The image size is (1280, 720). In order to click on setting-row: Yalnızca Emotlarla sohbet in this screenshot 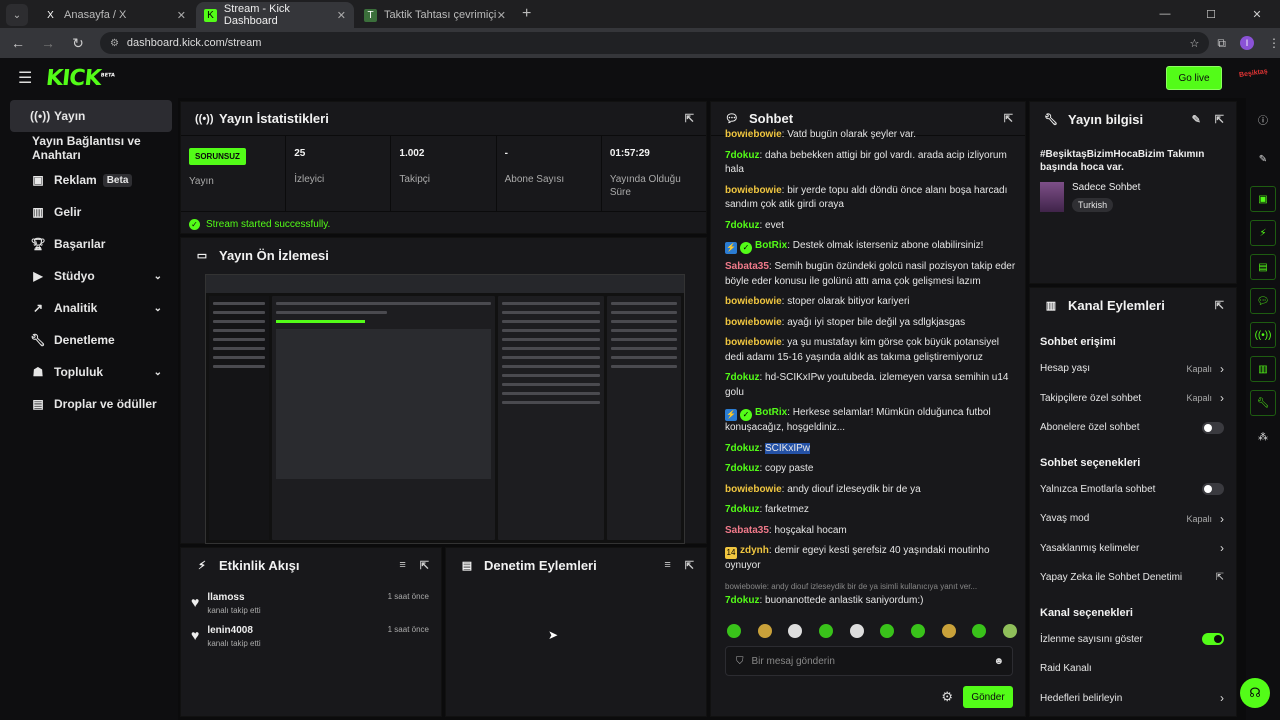, I will do `click(1133, 490)`.